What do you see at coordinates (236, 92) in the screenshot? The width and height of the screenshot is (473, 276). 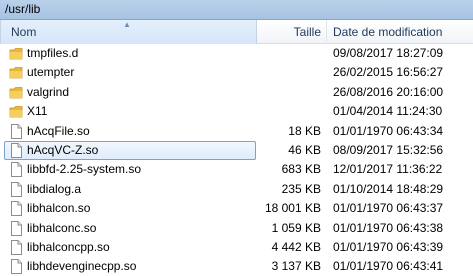 I see `file-row: valgrind 26/08/2016 20:16:00` at bounding box center [236, 92].